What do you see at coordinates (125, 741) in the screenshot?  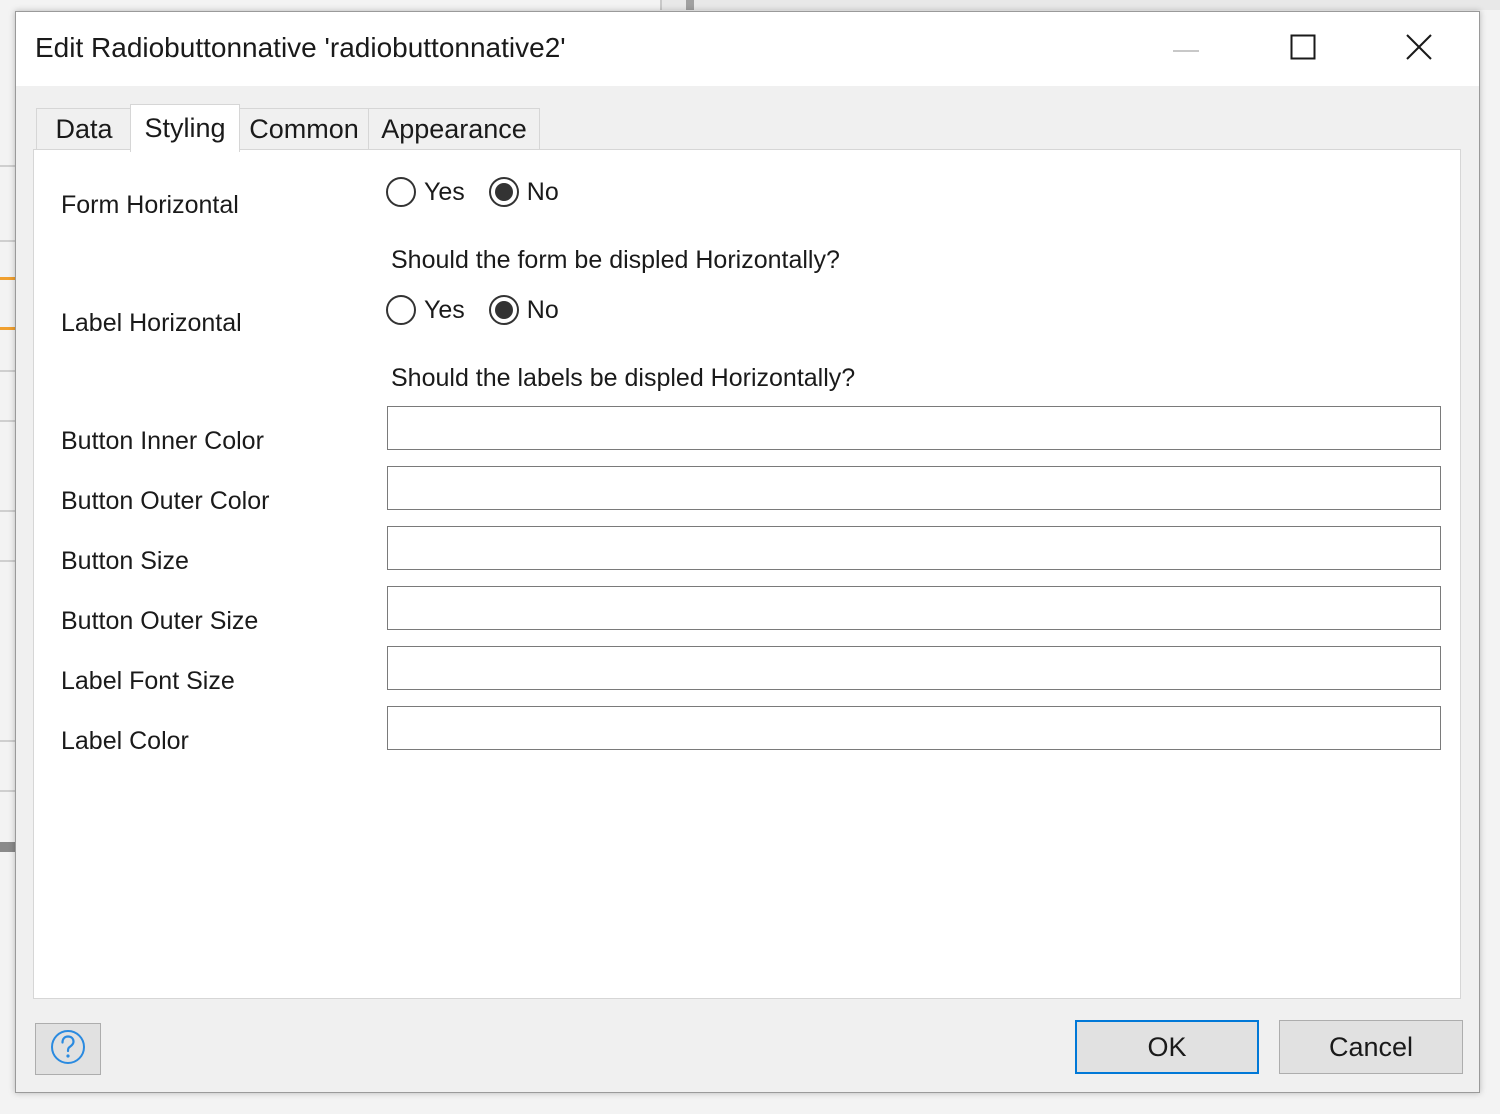 I see `label-color-label: Label Color` at bounding box center [125, 741].